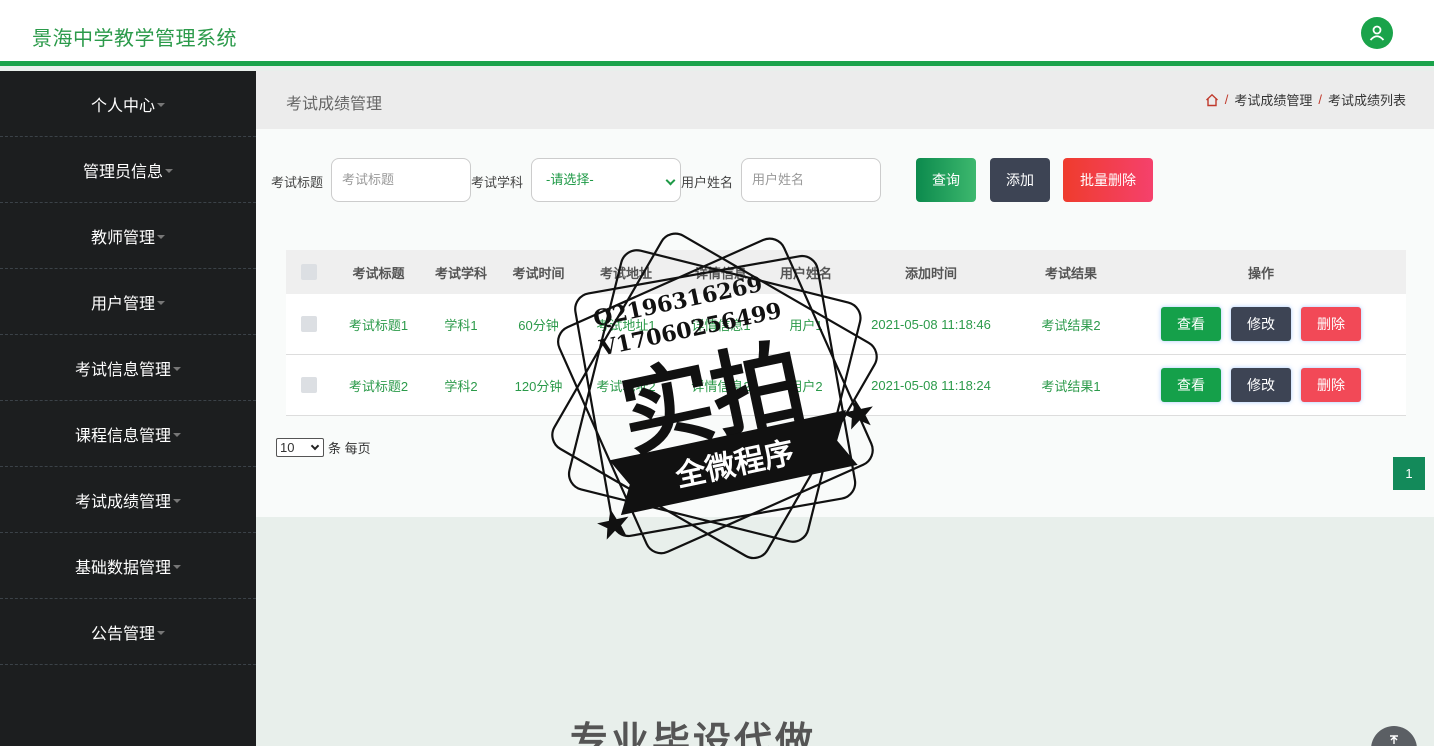 This screenshot has height=746, width=1434. I want to click on column-header: 考试结果, so click(1070, 273).